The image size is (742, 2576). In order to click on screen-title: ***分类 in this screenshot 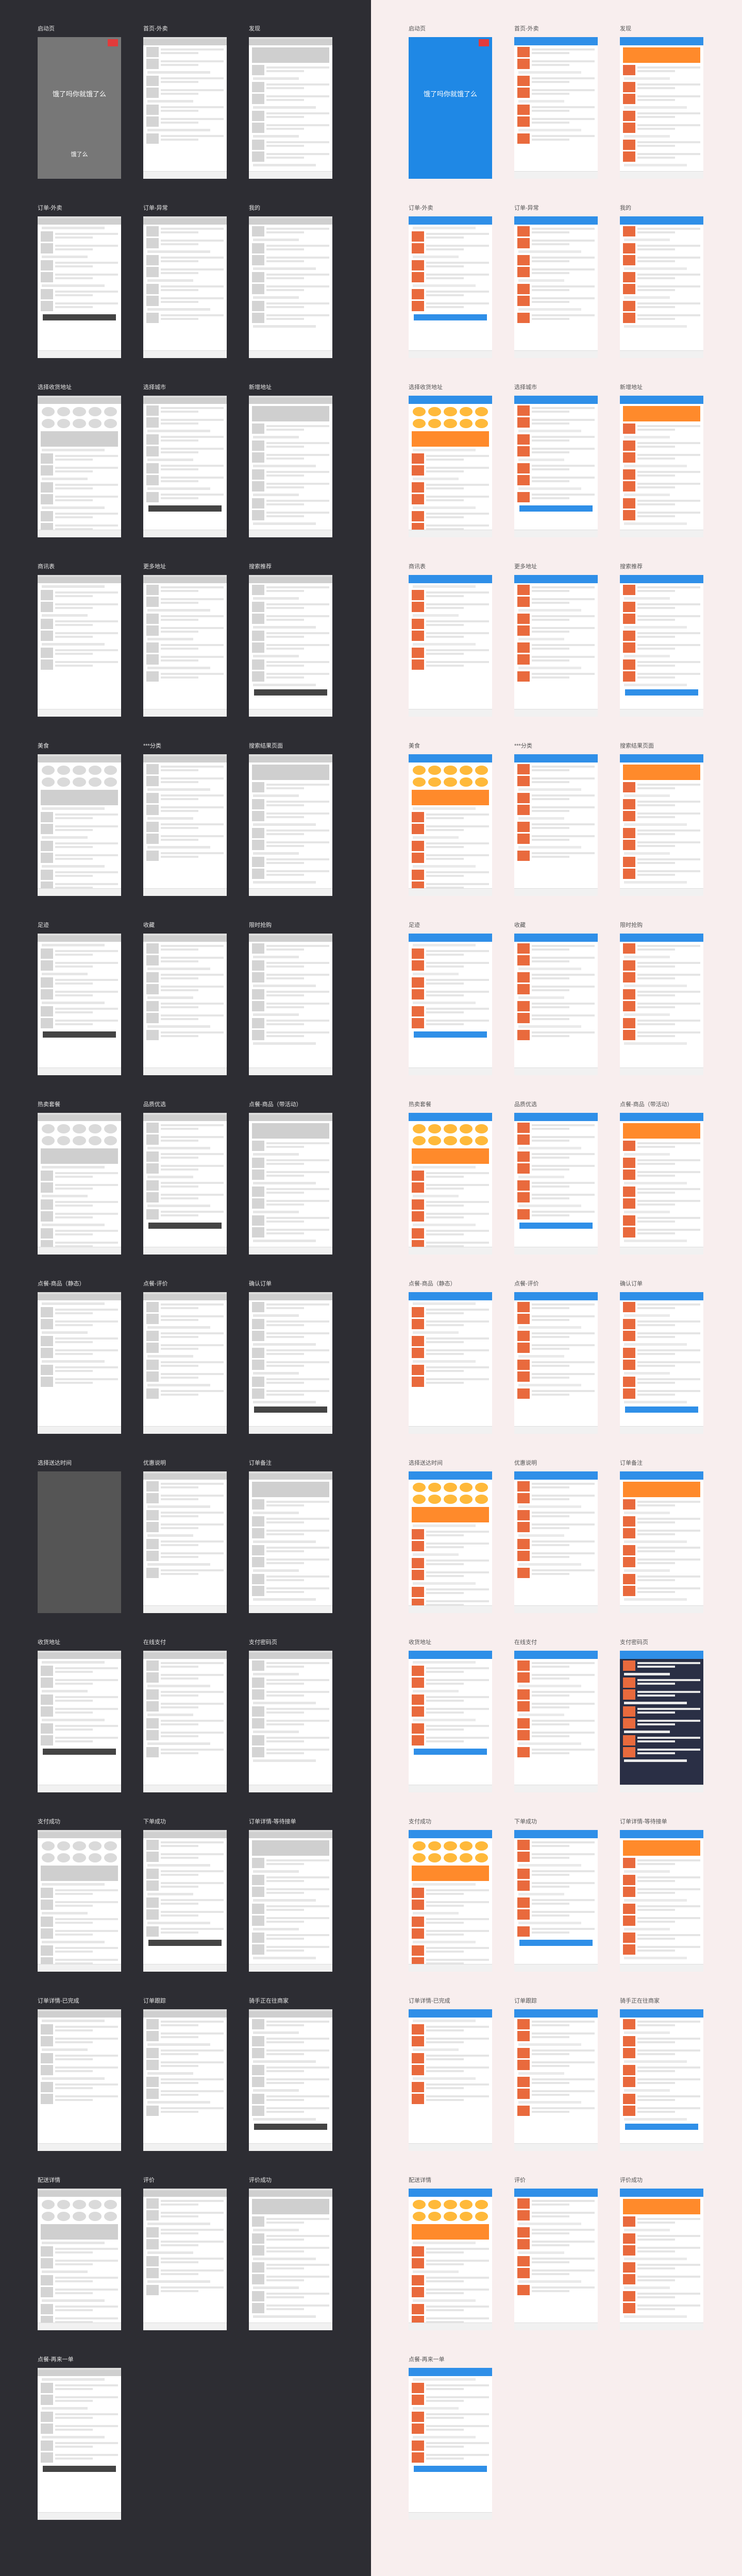, I will do `click(152, 746)`.